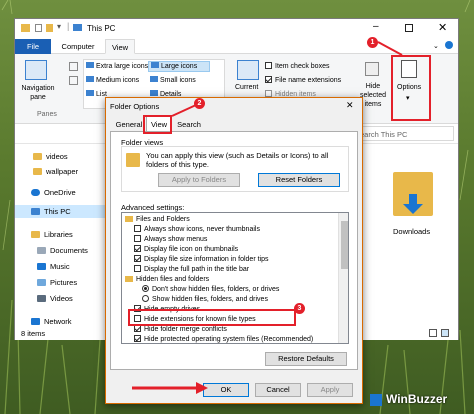 This screenshot has height=414, width=474. Describe the element at coordinates (297, 66) in the screenshot. I see `item-check-boxes-option: Item check boxes` at that location.